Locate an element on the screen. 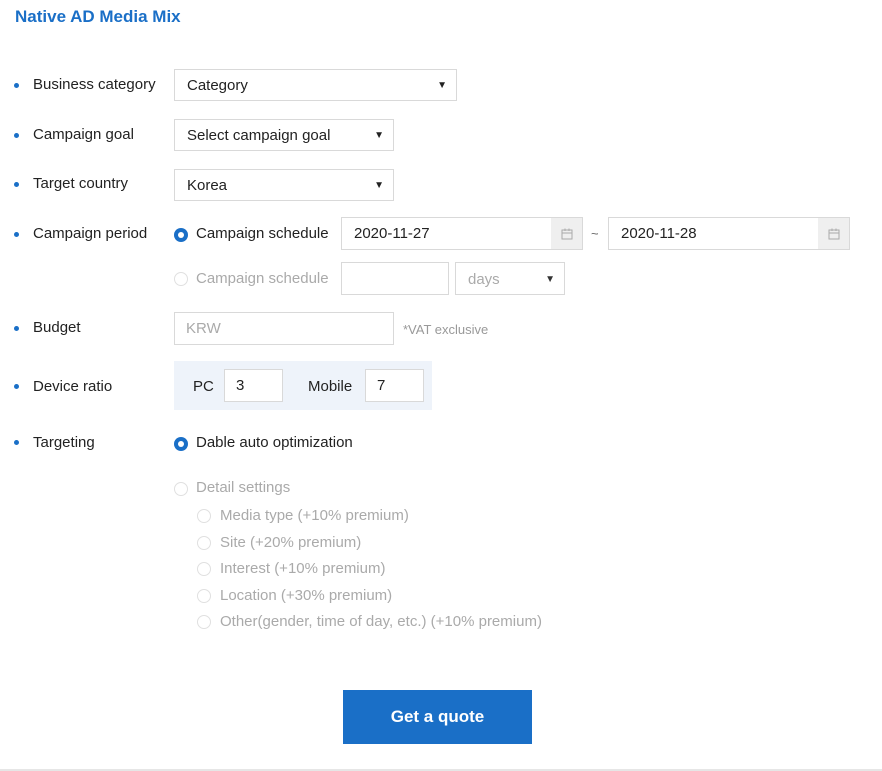 This screenshot has width=882, height=771. budget-input: KRW is located at coordinates (284, 328).